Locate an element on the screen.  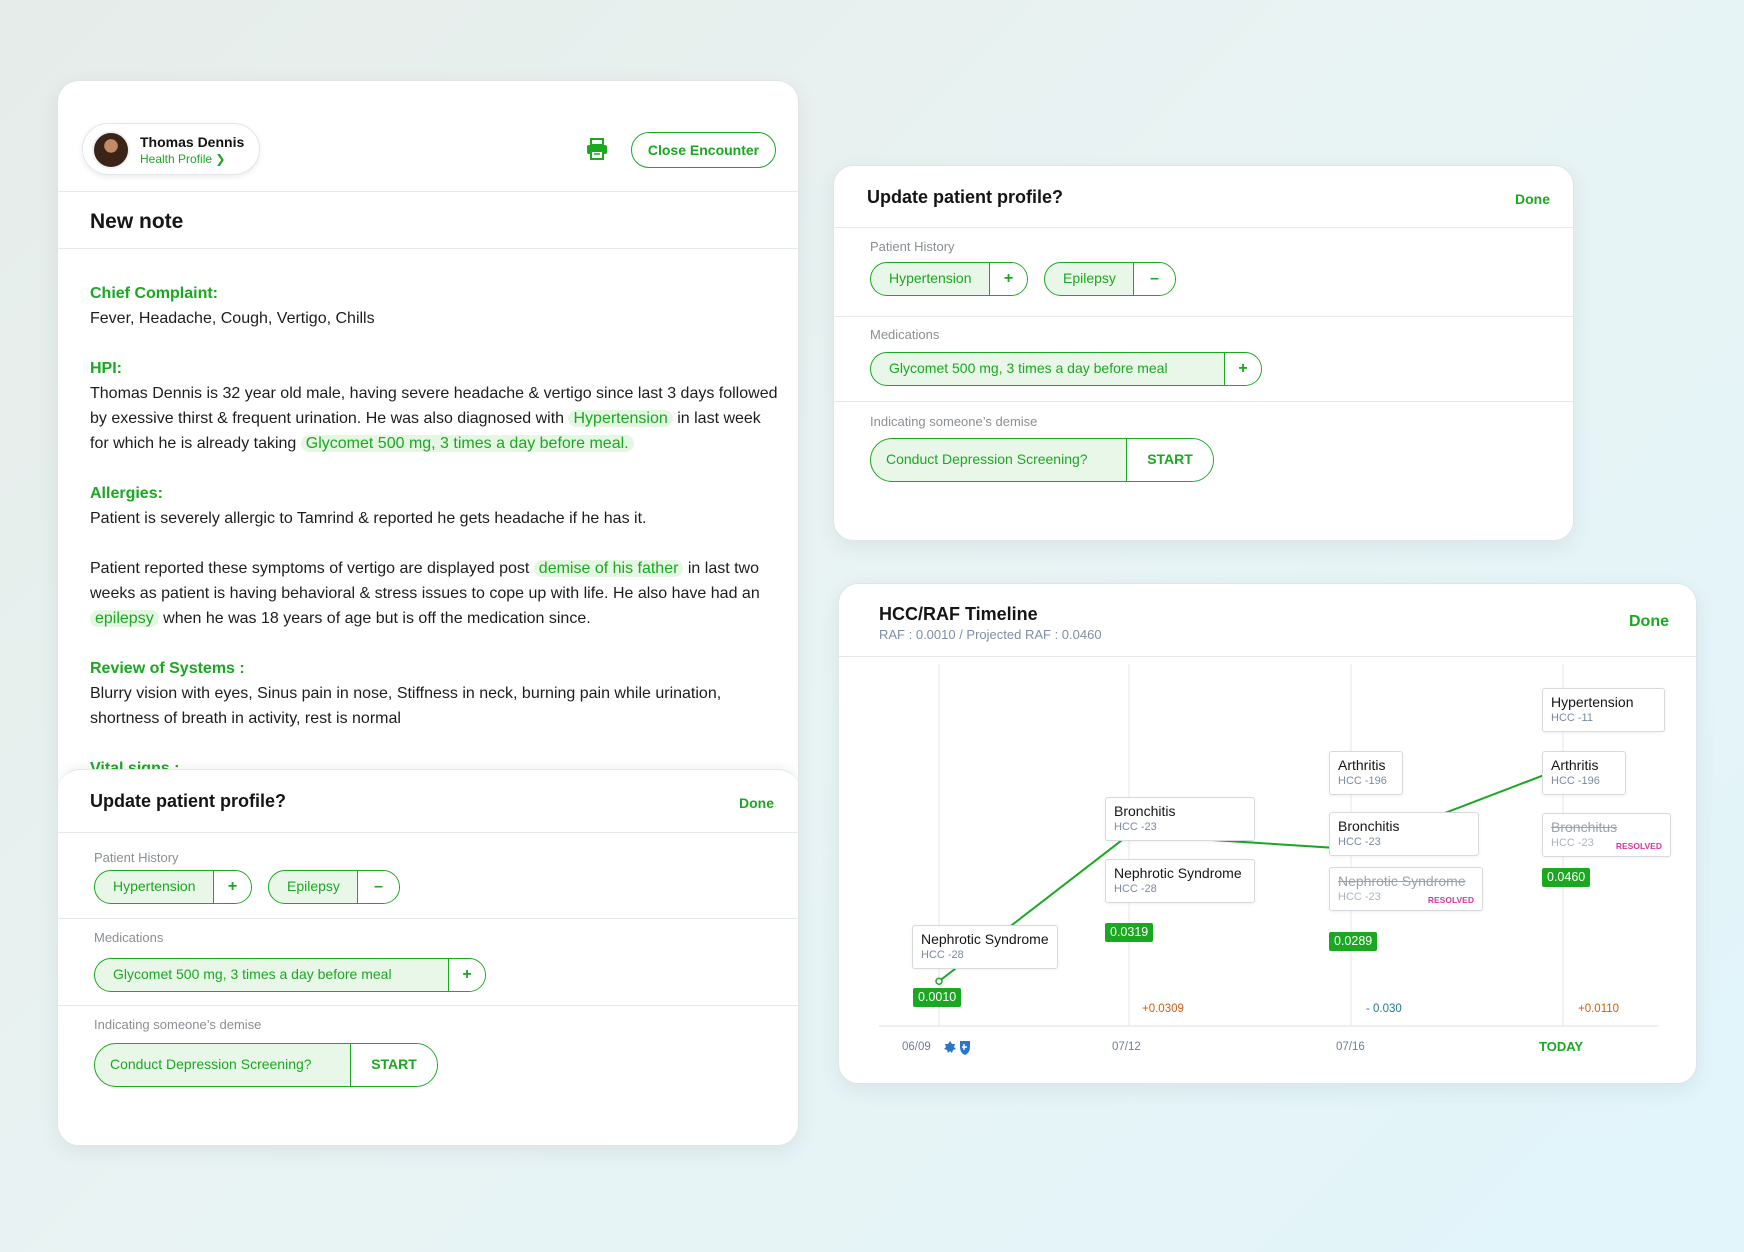
allergies-heading: Allergies: is located at coordinates (126, 493).